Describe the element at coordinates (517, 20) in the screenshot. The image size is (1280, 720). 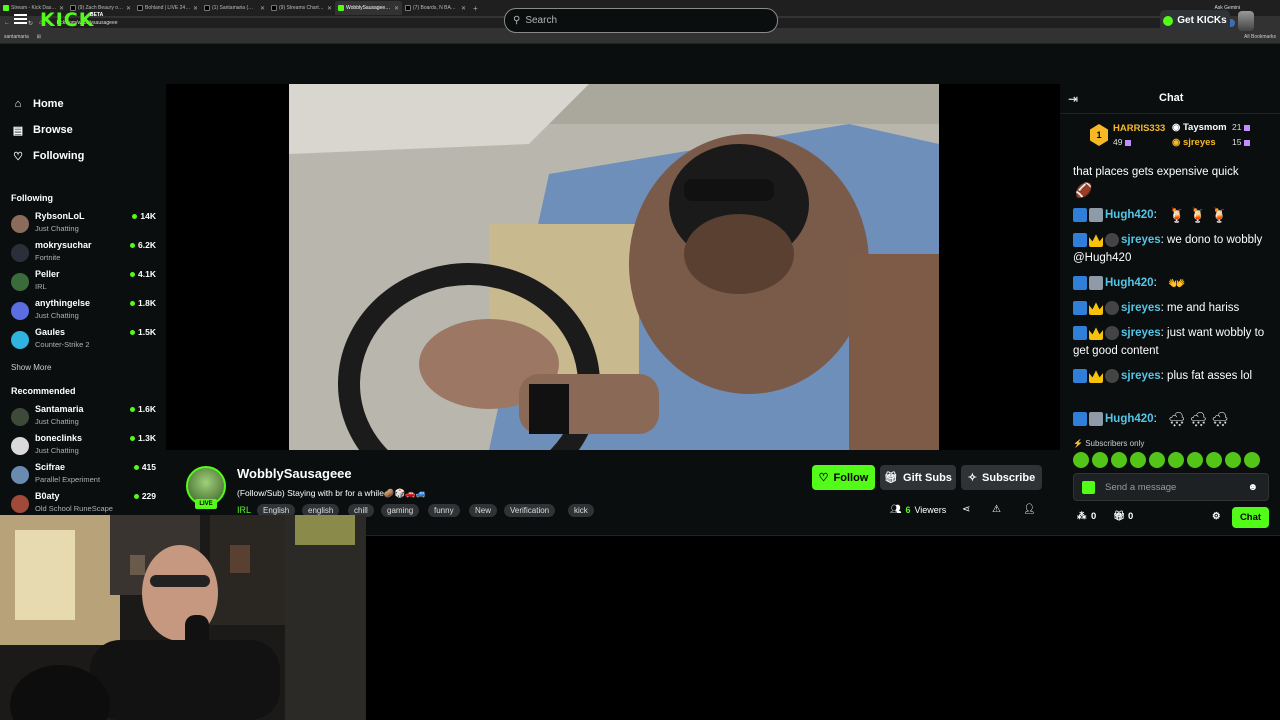
I see `search-icon: ⚲` at that location.